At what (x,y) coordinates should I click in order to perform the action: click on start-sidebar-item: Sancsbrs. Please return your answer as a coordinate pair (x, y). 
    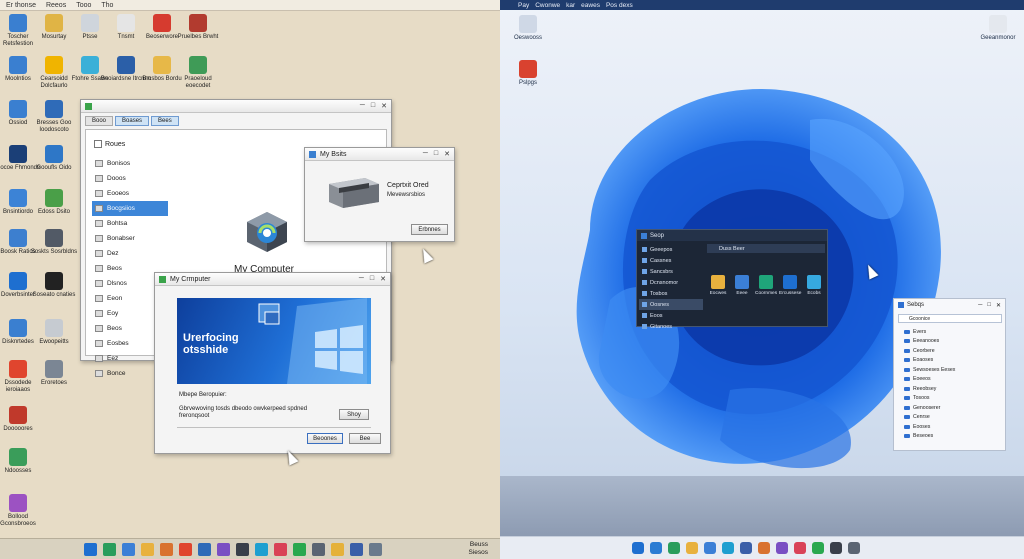
    Looking at the image, I should click on (671, 271).